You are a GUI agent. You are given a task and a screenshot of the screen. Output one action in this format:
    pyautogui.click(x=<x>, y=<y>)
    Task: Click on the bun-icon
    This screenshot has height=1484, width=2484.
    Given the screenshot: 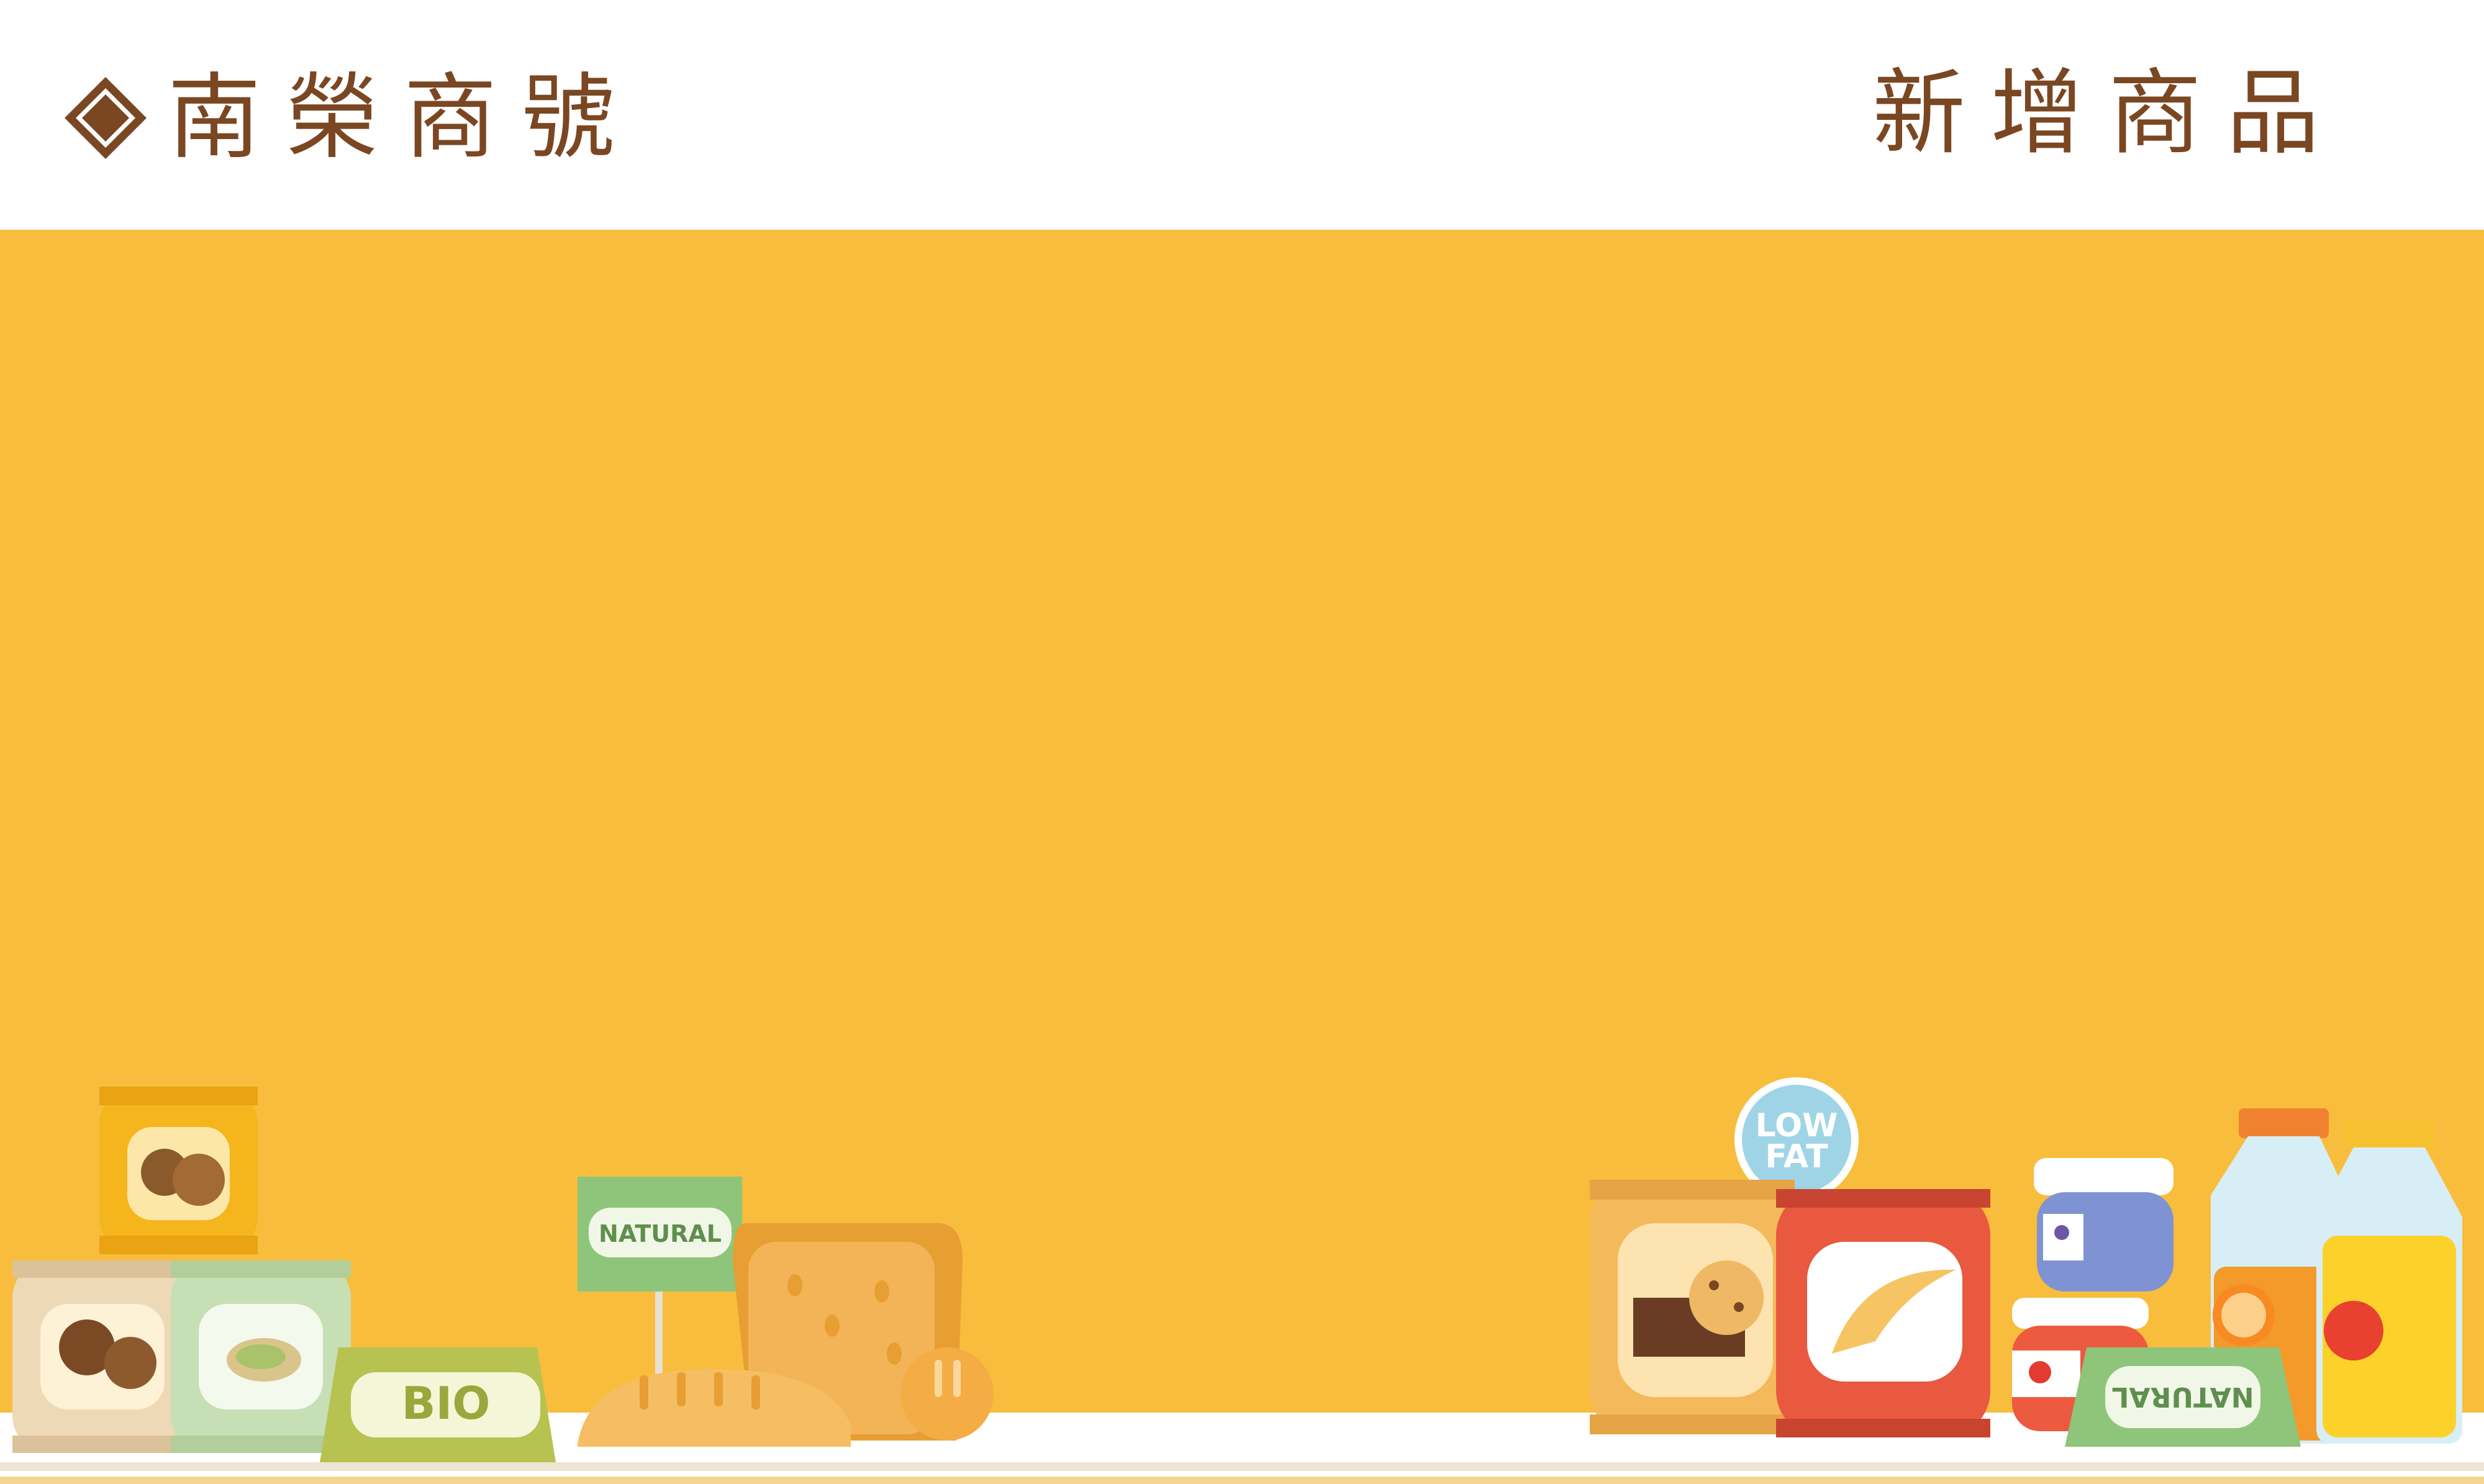 What is the action you would take?
    pyautogui.click(x=947, y=1394)
    